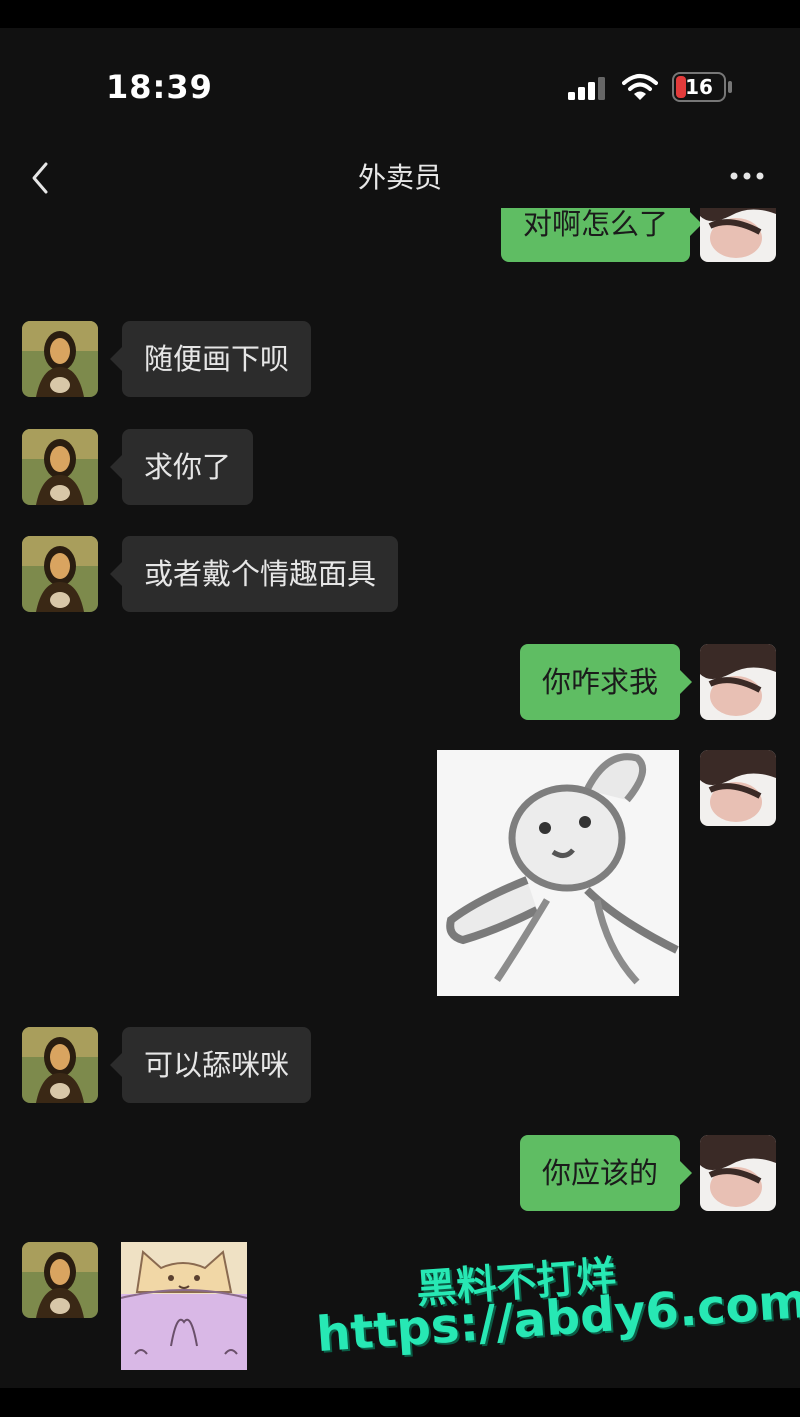 This screenshot has width=800, height=1417. What do you see at coordinates (400, 1402) in the screenshot?
I see `bottom-bar` at bounding box center [400, 1402].